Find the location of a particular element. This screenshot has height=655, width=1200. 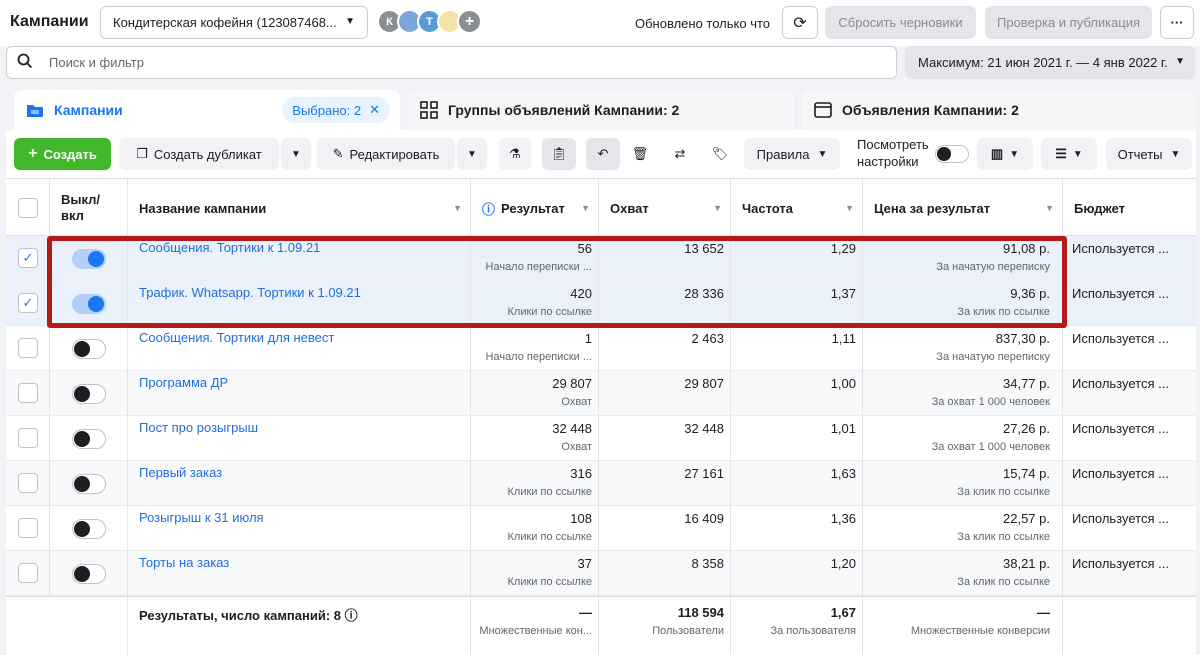

reach-value: 16 409 is located at coordinates (704, 518).